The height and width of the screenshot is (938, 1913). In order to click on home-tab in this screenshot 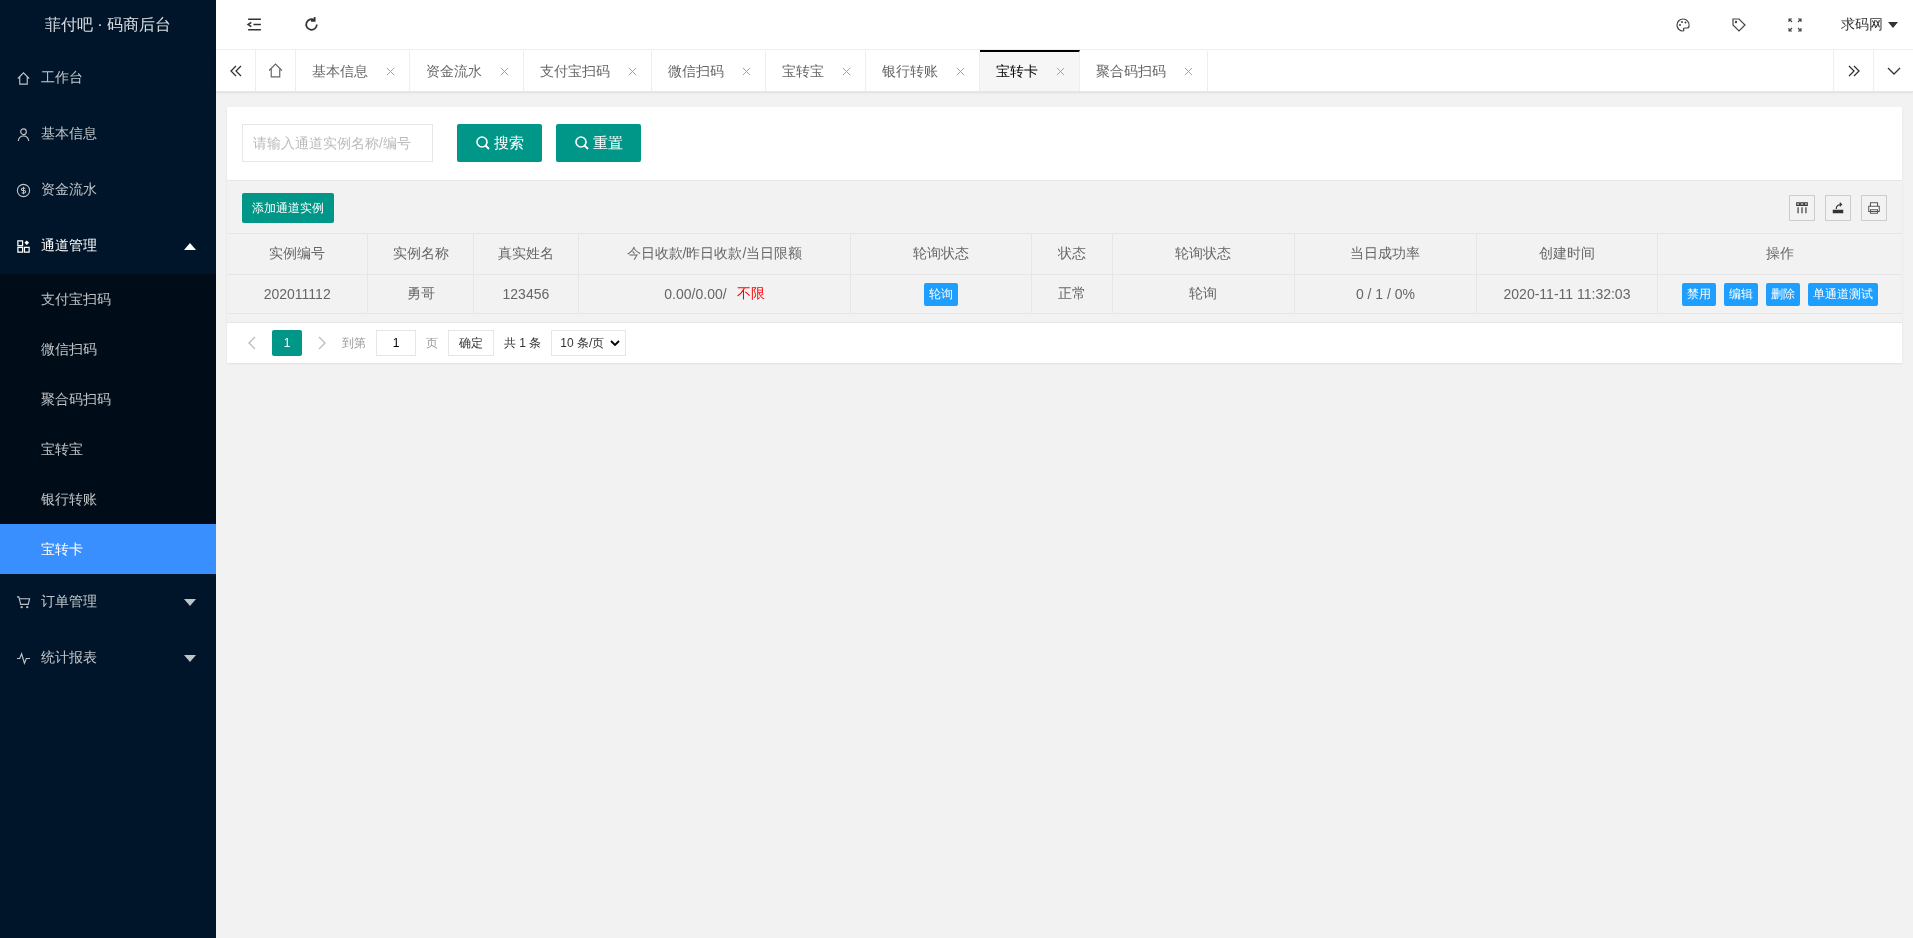, I will do `click(276, 70)`.